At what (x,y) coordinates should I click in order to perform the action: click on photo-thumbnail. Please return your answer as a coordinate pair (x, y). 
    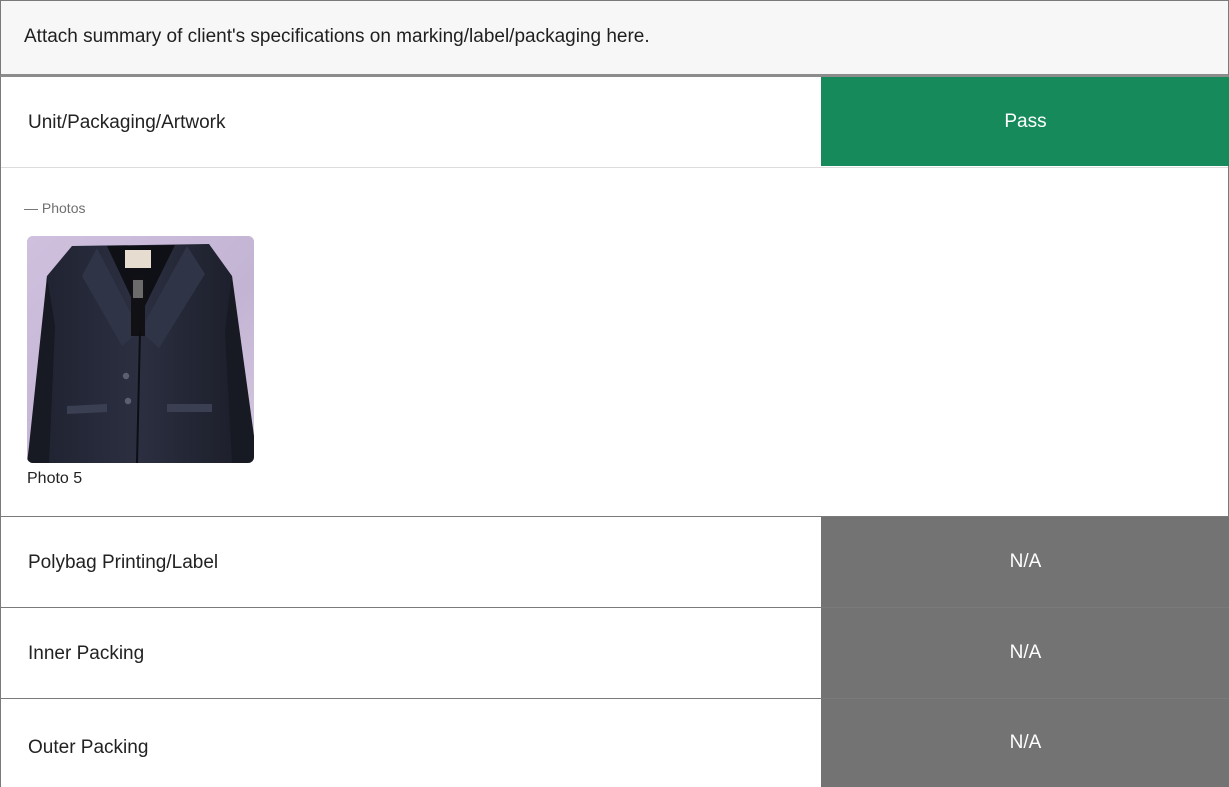
    Looking at the image, I should click on (140, 349).